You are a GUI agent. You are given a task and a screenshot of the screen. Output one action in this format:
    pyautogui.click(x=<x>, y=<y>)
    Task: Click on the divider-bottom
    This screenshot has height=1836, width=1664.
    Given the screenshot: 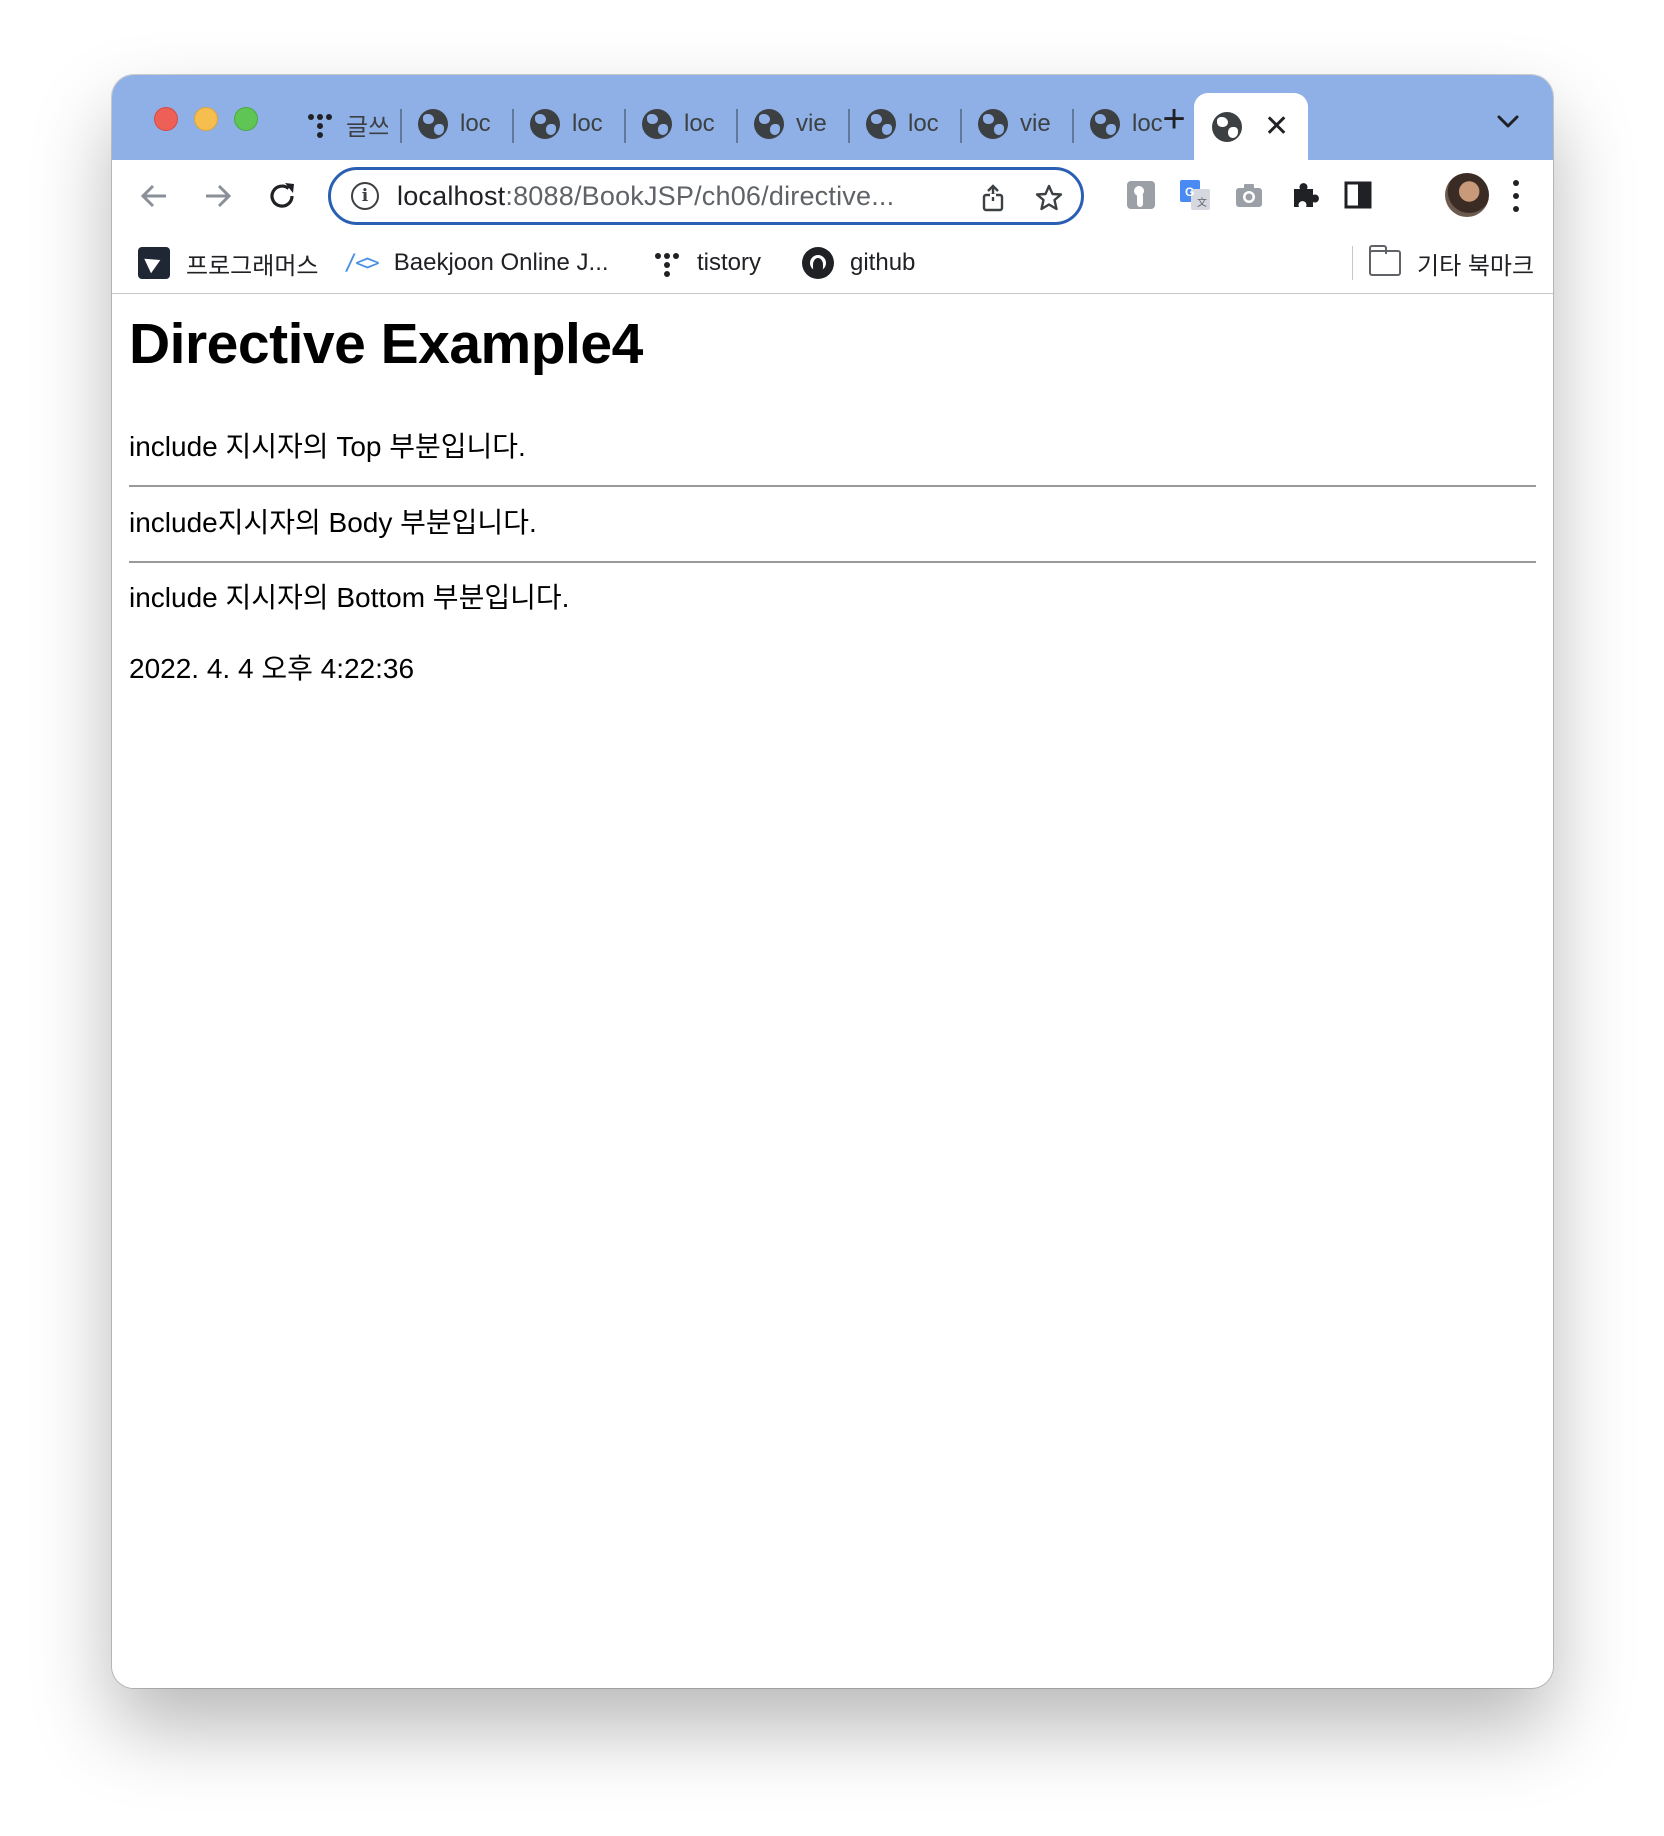 What is the action you would take?
    pyautogui.click(x=832, y=562)
    